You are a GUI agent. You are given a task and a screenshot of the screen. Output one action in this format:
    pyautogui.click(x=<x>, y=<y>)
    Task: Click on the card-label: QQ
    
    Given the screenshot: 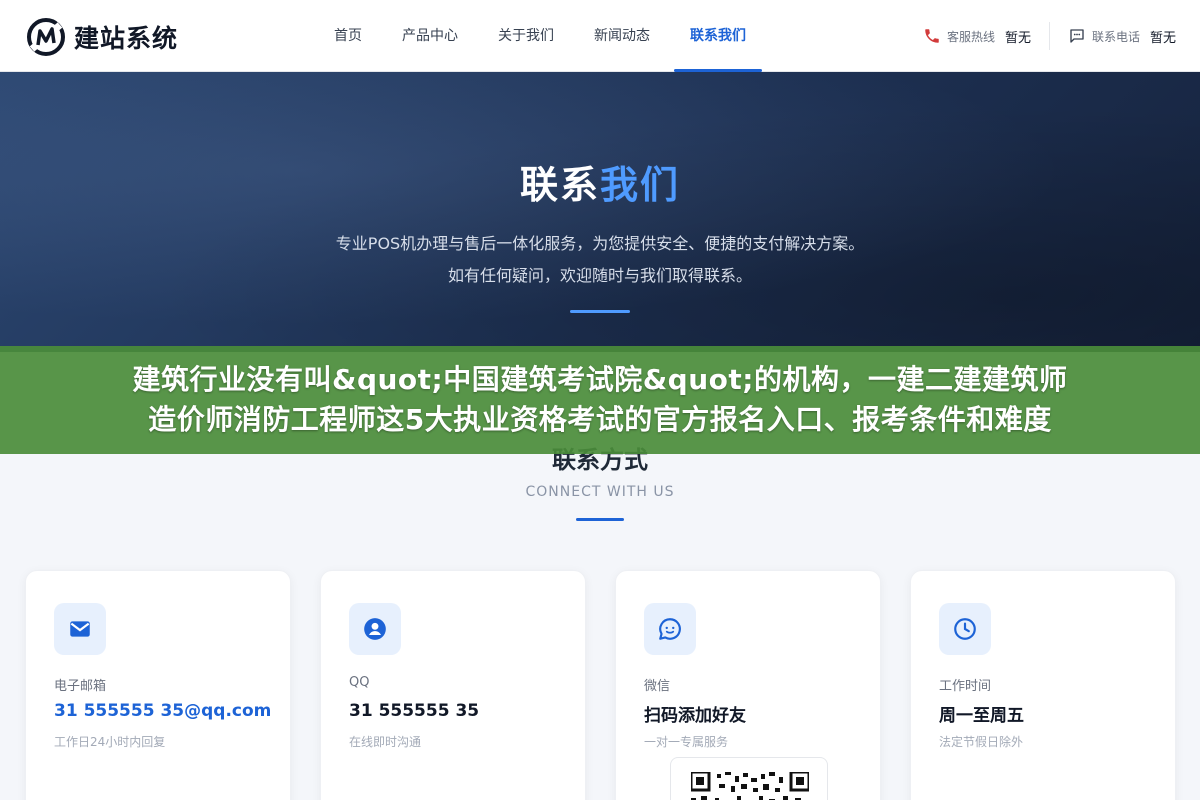 What is the action you would take?
    pyautogui.click(x=359, y=682)
    